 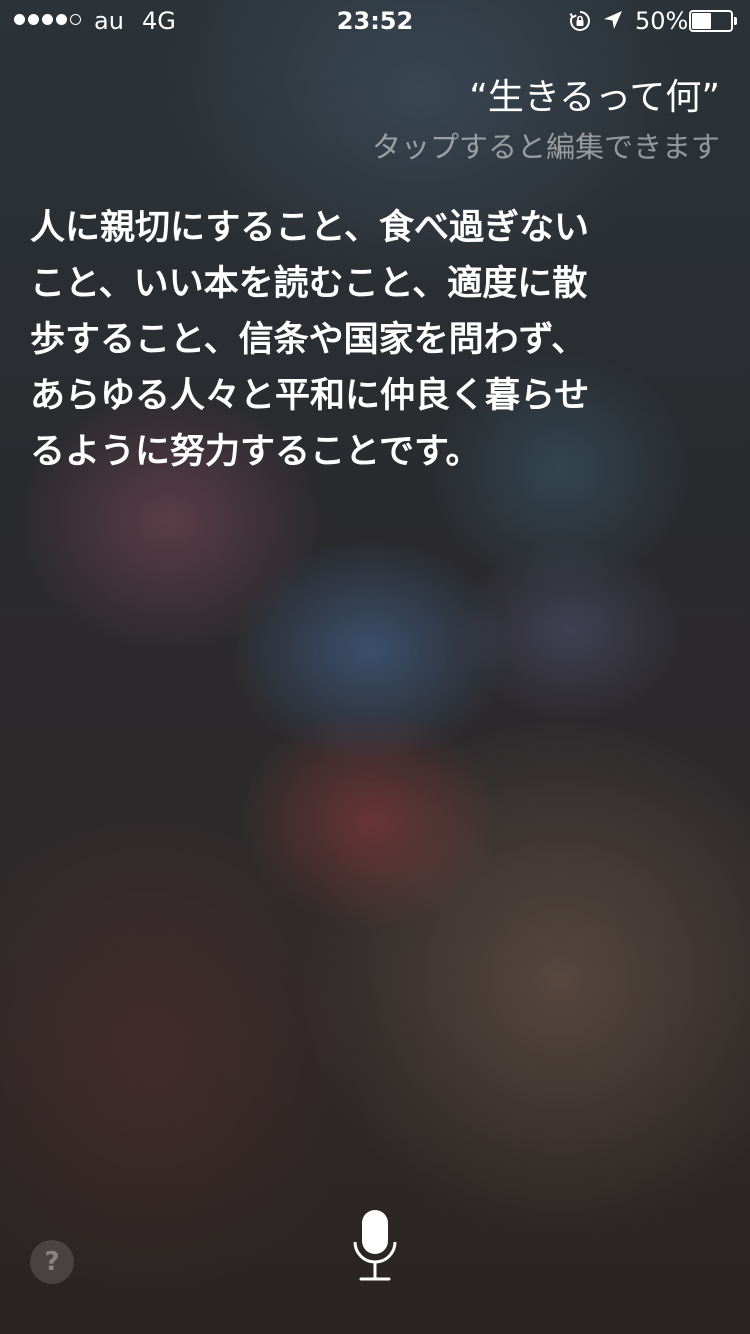 I want to click on tap-to-edit-hint: タップすると編集できます, so click(x=546, y=145).